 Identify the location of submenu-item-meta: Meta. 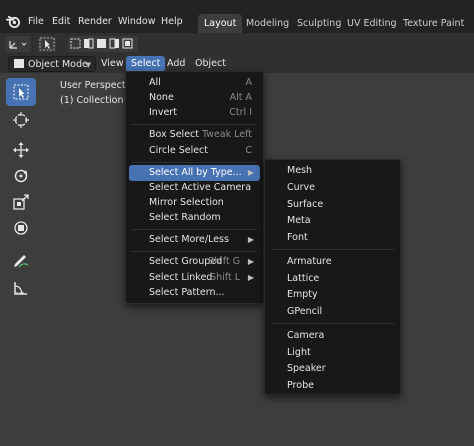
(332, 221).